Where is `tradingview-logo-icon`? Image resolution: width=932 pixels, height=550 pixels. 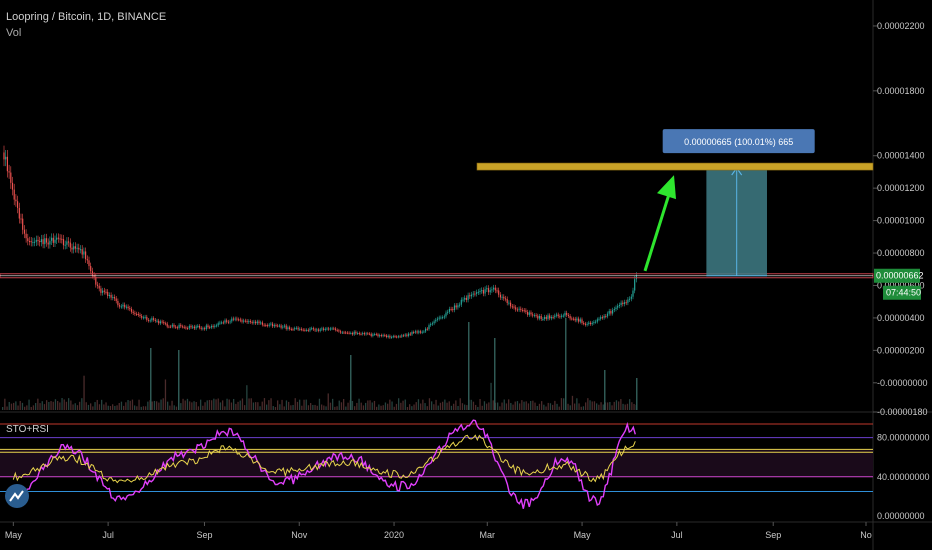 tradingview-logo-icon is located at coordinates (17, 496).